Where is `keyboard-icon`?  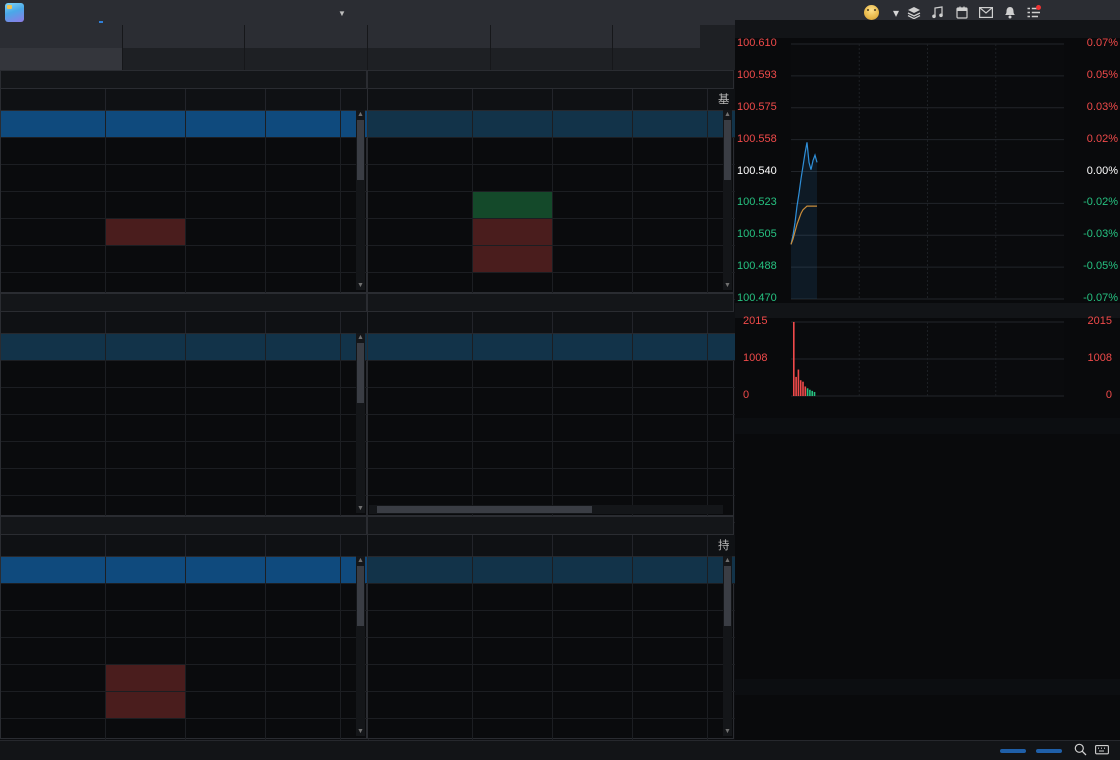
keyboard-icon is located at coordinates (1102, 751).